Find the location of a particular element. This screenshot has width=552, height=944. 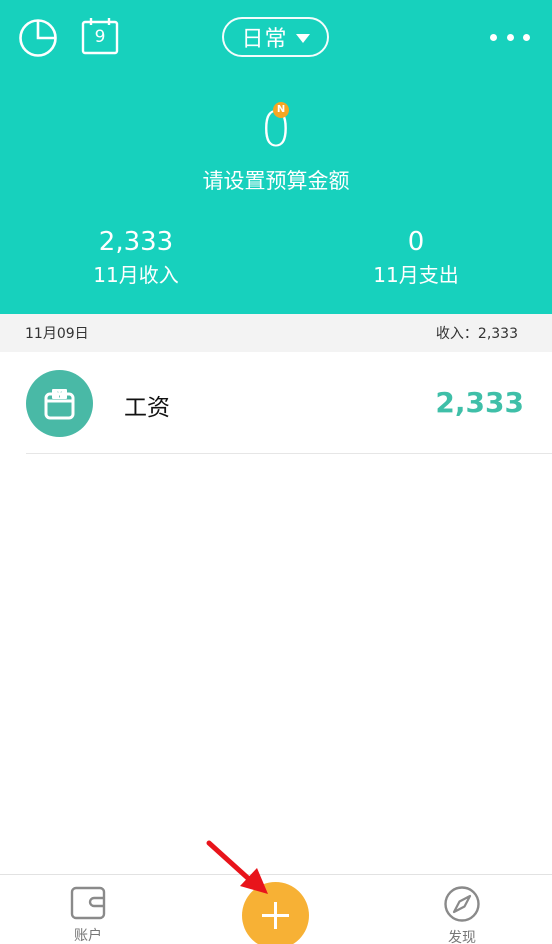

wallet-outline-icon is located at coordinates (88, 903).